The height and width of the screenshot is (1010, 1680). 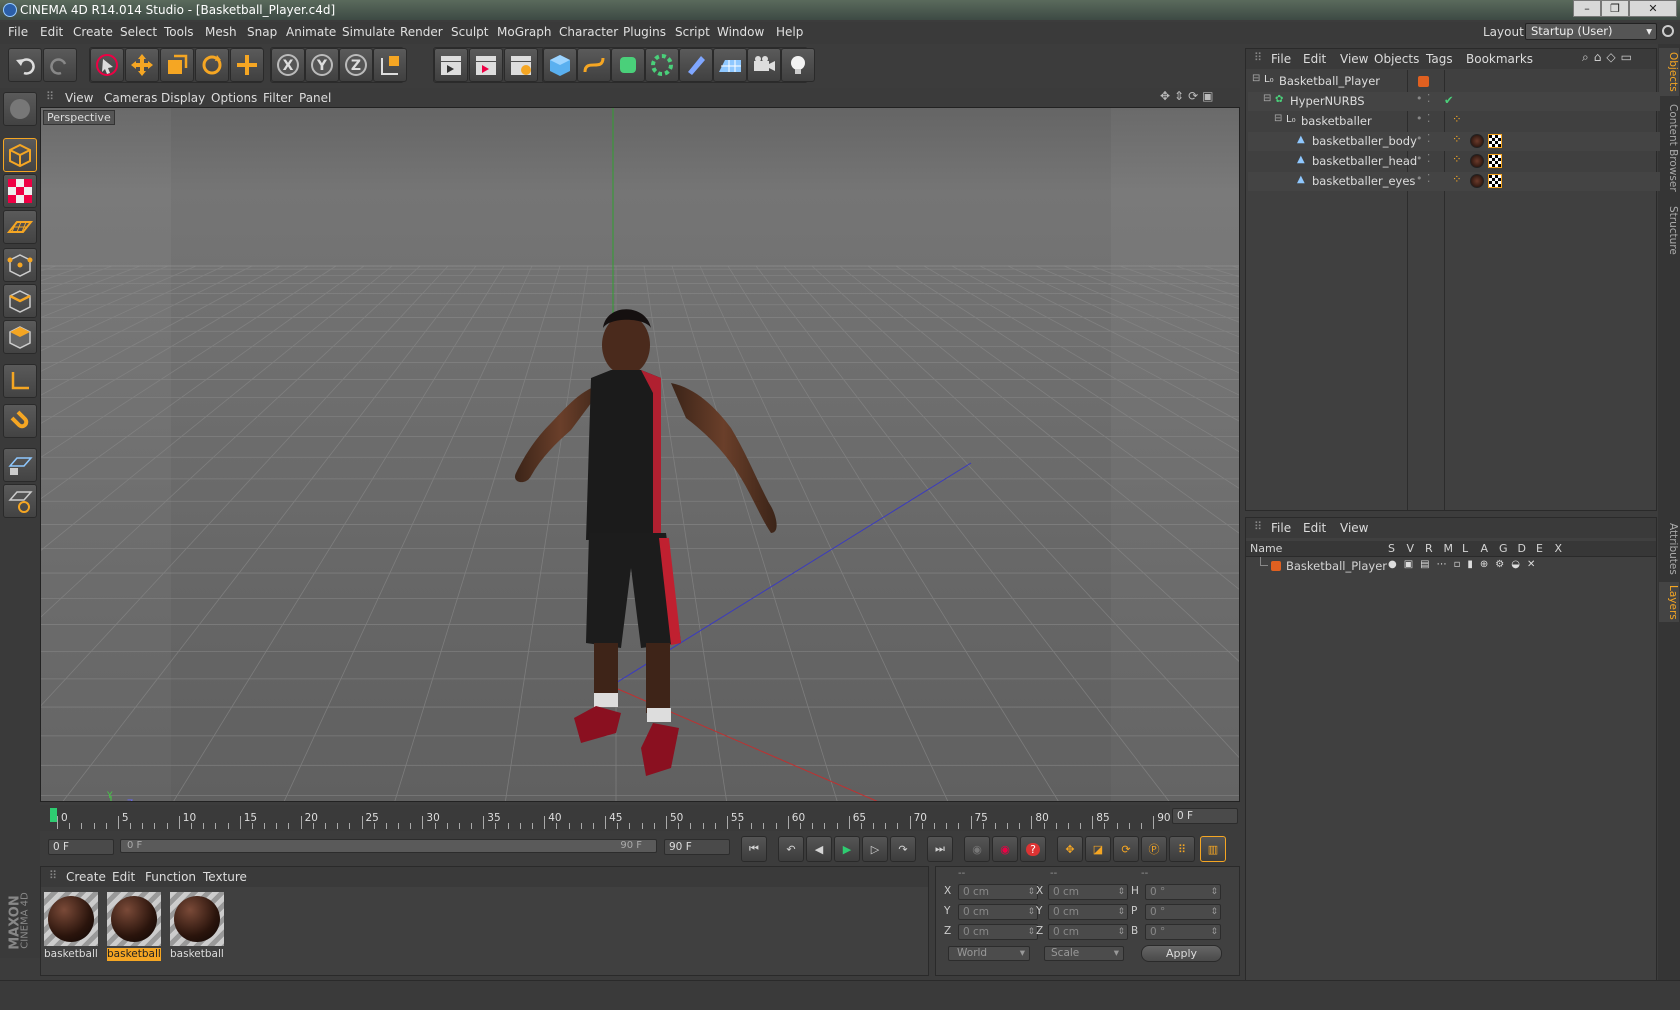 I want to click on goto-prev-key-button: ↶, so click(x=791, y=849).